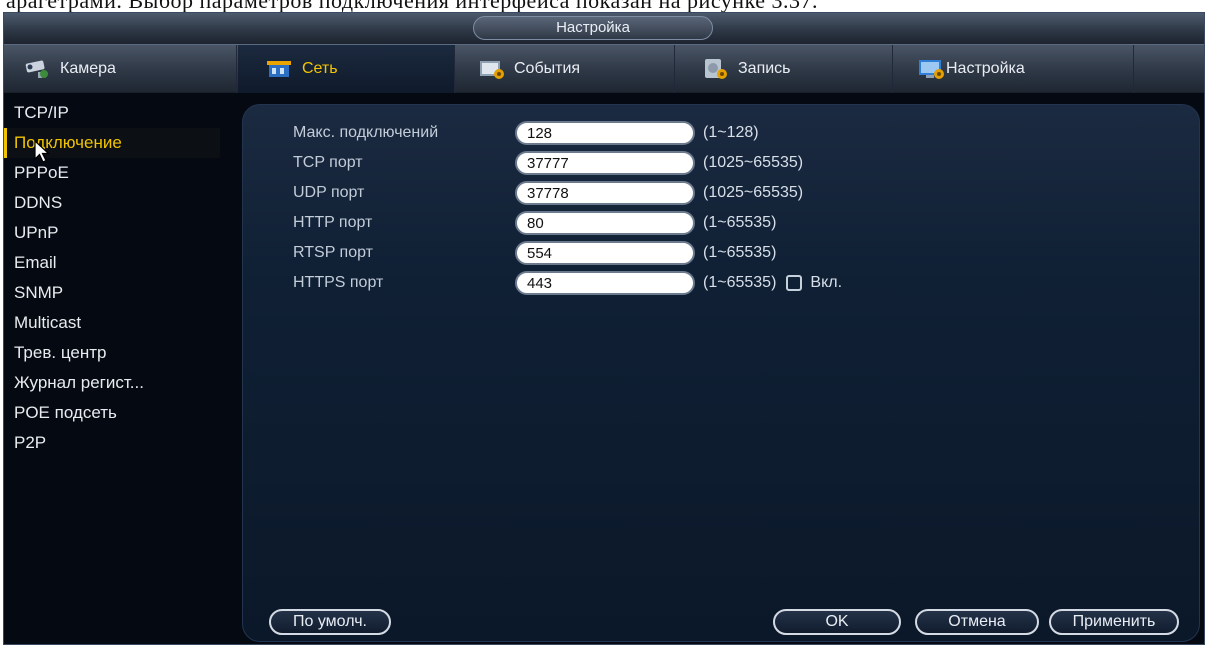 The height and width of the screenshot is (645, 1208). Describe the element at coordinates (333, 252) in the screenshot. I see `rtsp-port-label: RTSP порт` at that location.